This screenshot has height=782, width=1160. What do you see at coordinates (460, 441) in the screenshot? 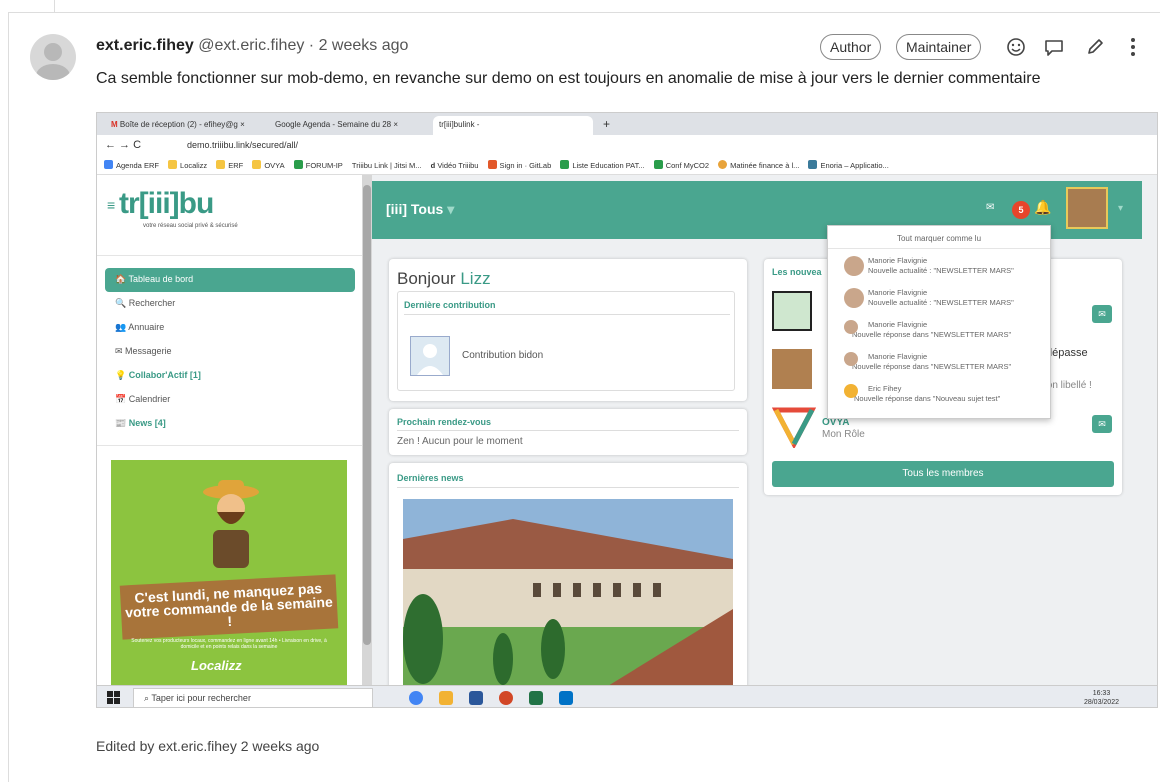
I see `next-meeting-text: Zen ! Aucun pour le moment` at bounding box center [460, 441].